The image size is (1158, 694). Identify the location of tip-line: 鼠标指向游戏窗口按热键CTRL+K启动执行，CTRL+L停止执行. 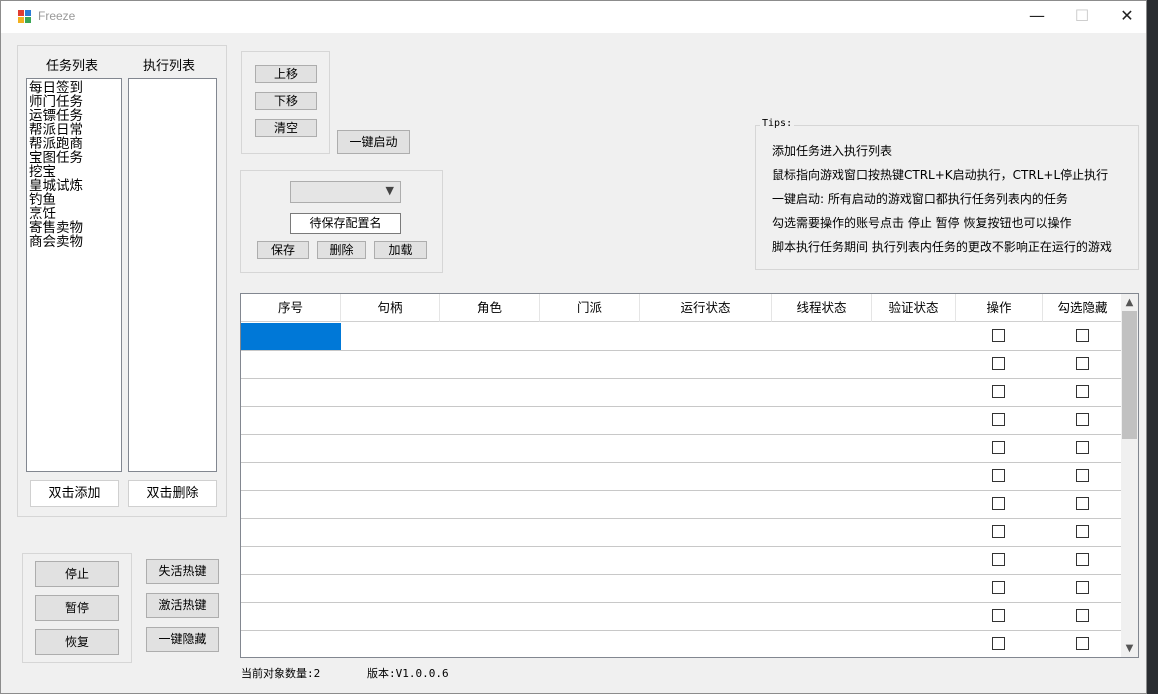
(940, 175).